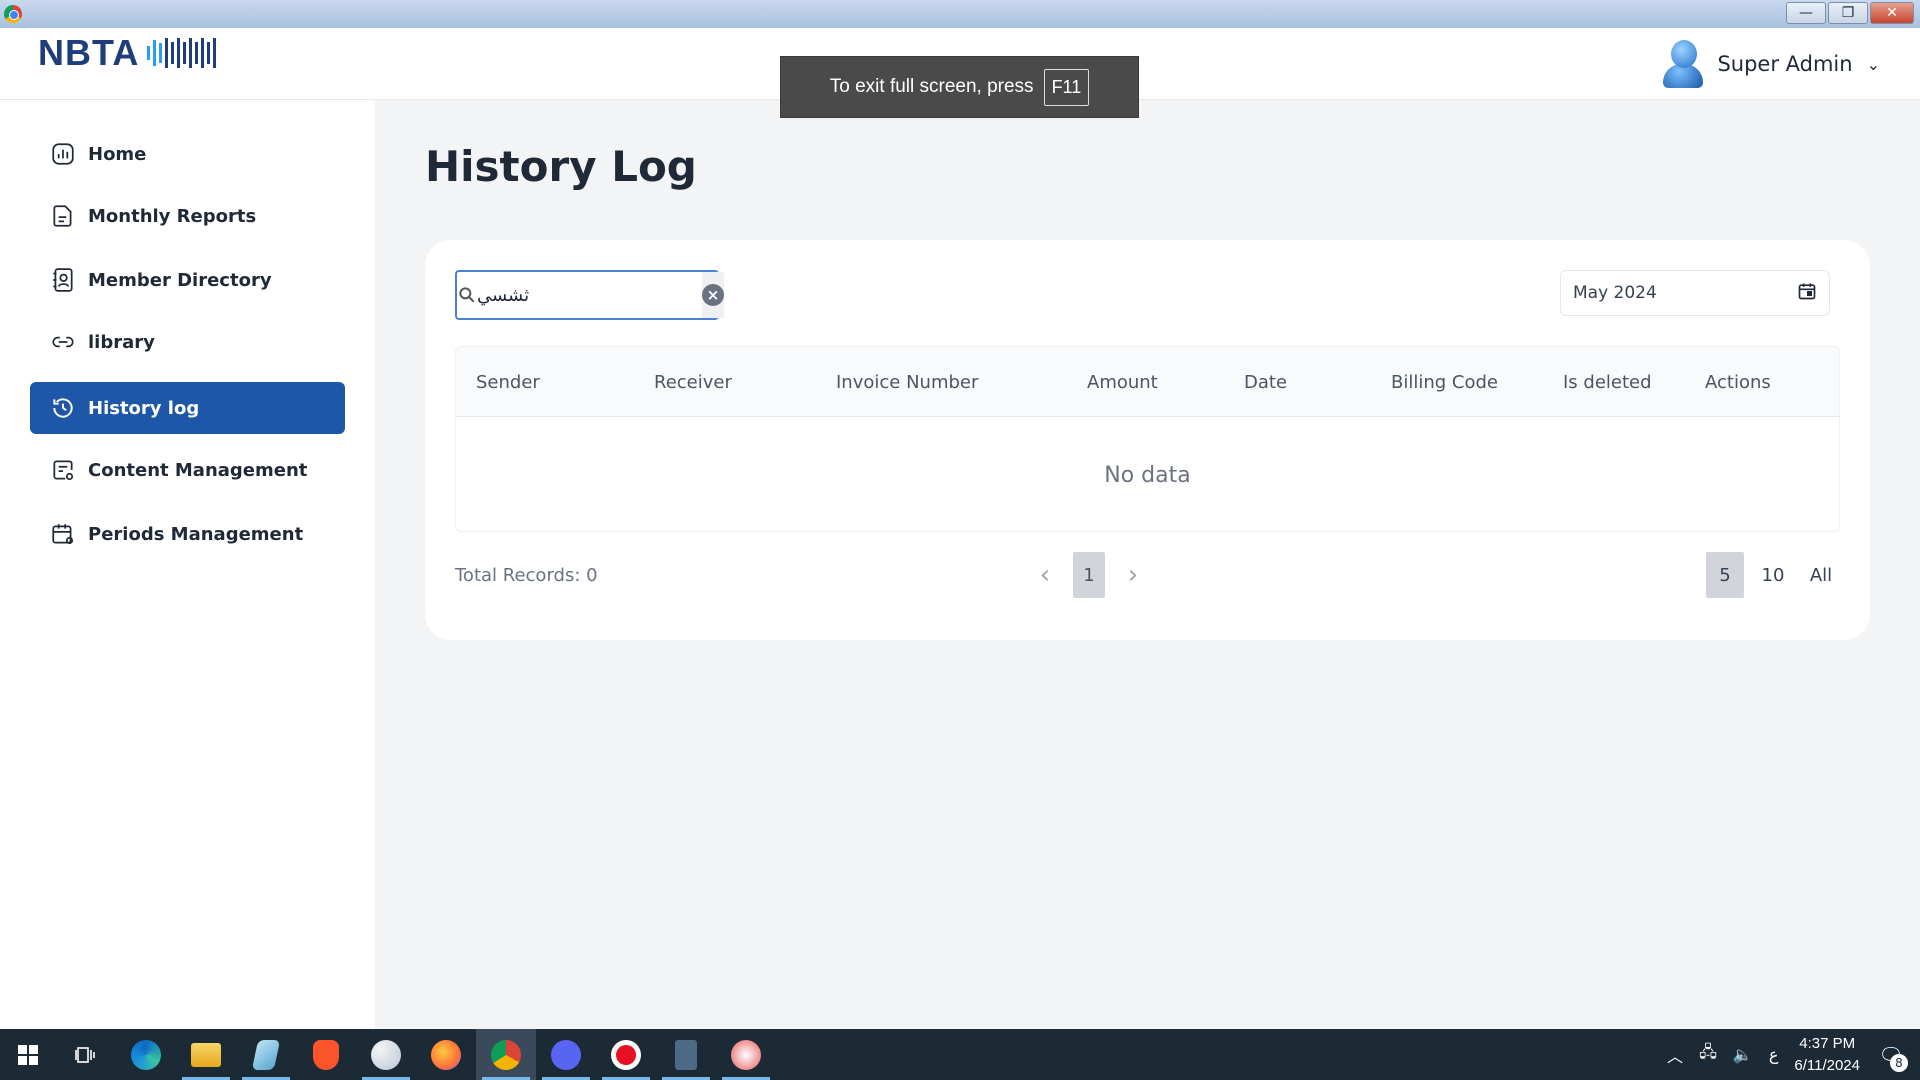  What do you see at coordinates (1827, 1055) in the screenshot?
I see `clock: 4:37 PM 6/11/2024` at bounding box center [1827, 1055].